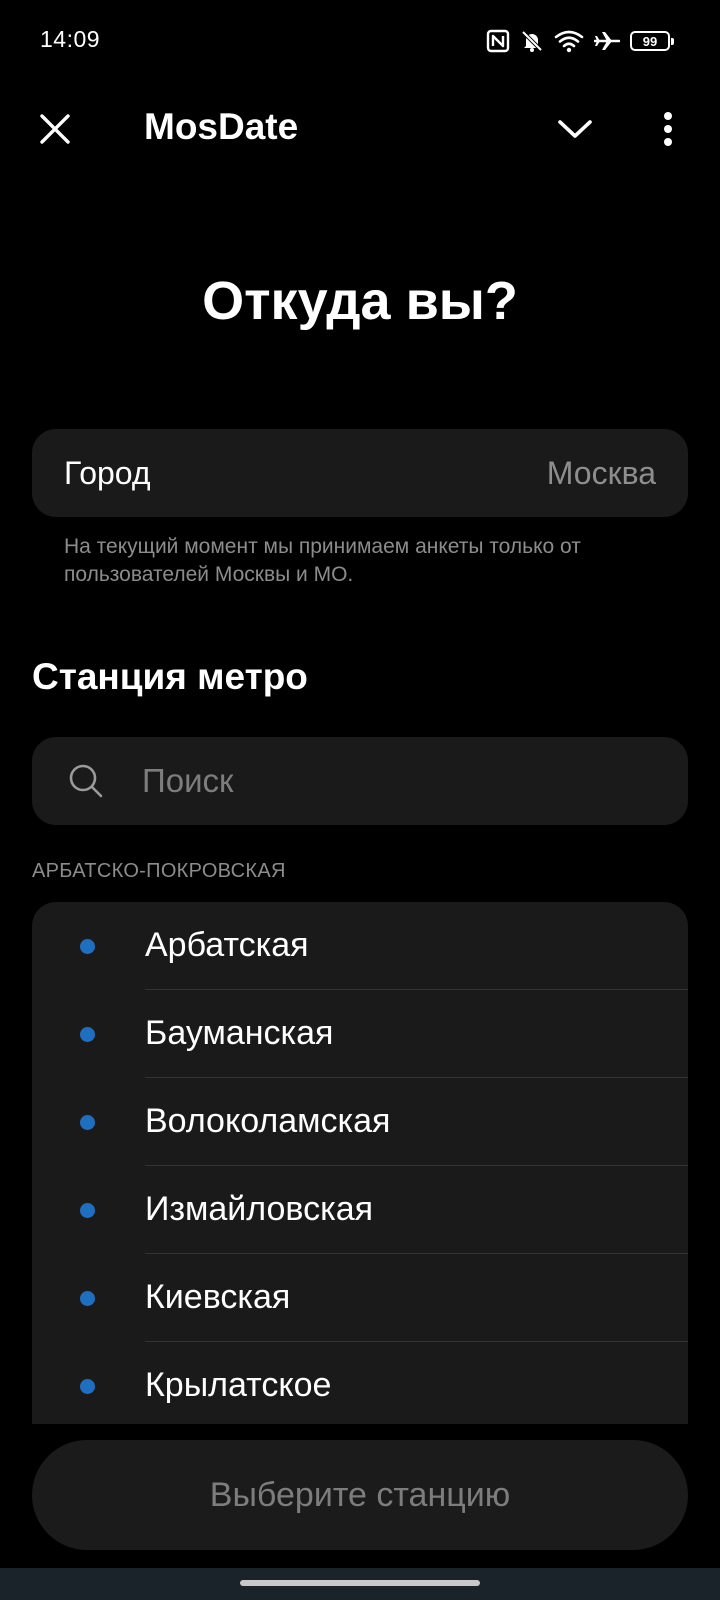 The width and height of the screenshot is (720, 1600). I want to click on airplane-icon, so click(607, 41).